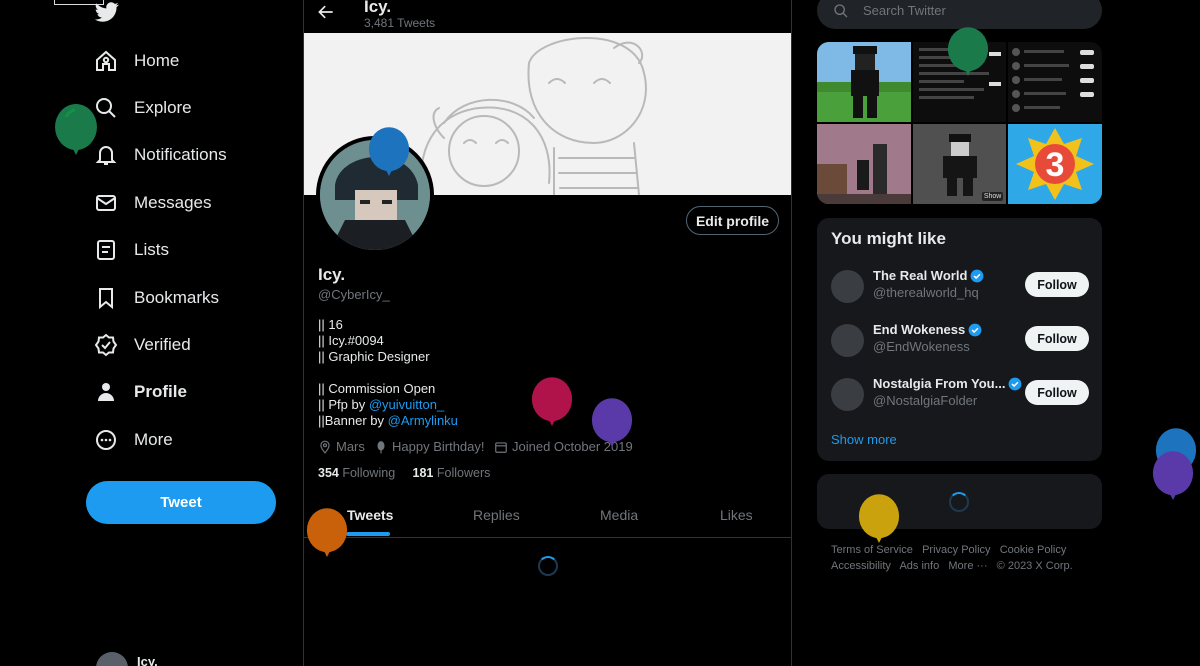 The image size is (1200, 666). Describe the element at coordinates (374, 356) in the screenshot. I see `bio-line-3: || Graphic Designer` at that location.